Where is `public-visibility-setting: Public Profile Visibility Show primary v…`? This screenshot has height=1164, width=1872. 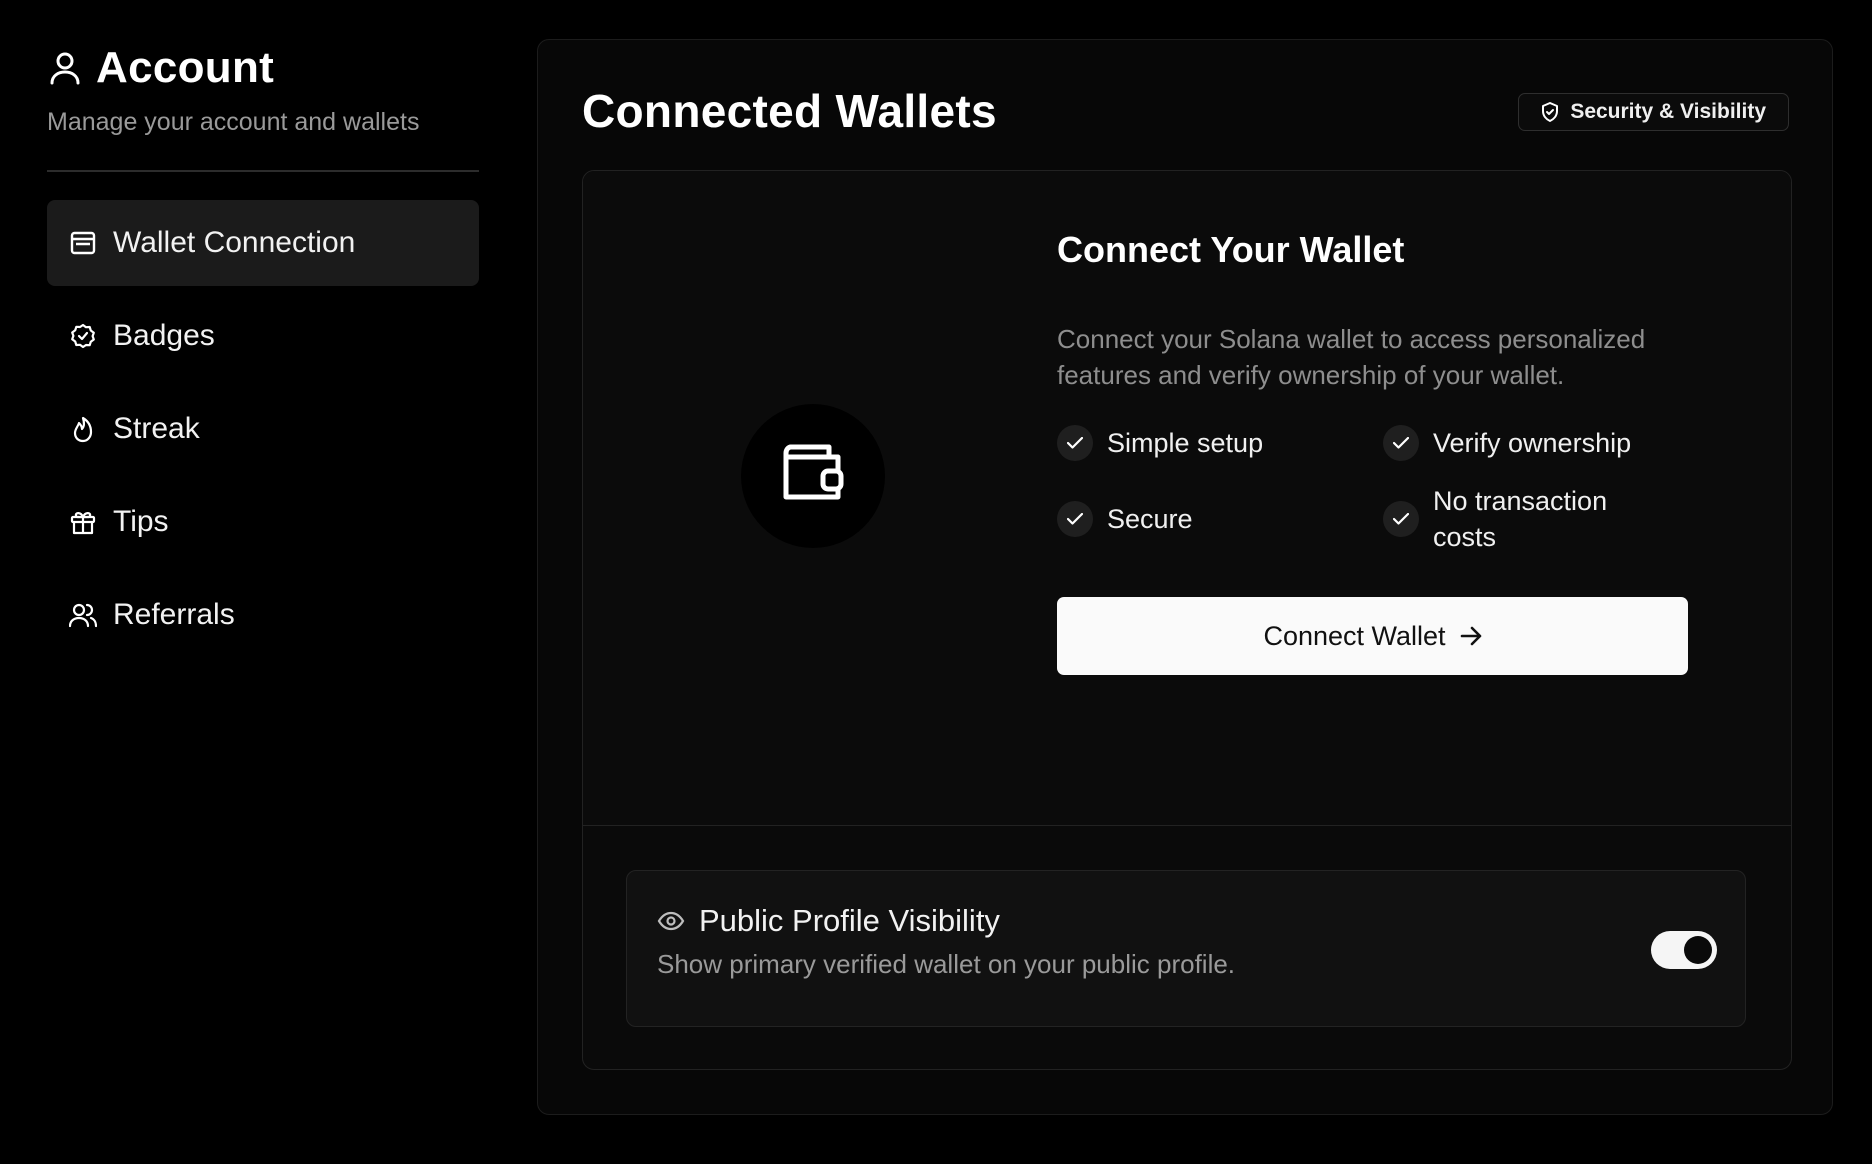
public-visibility-setting: Public Profile Visibility Show primary v… is located at coordinates (1186, 948).